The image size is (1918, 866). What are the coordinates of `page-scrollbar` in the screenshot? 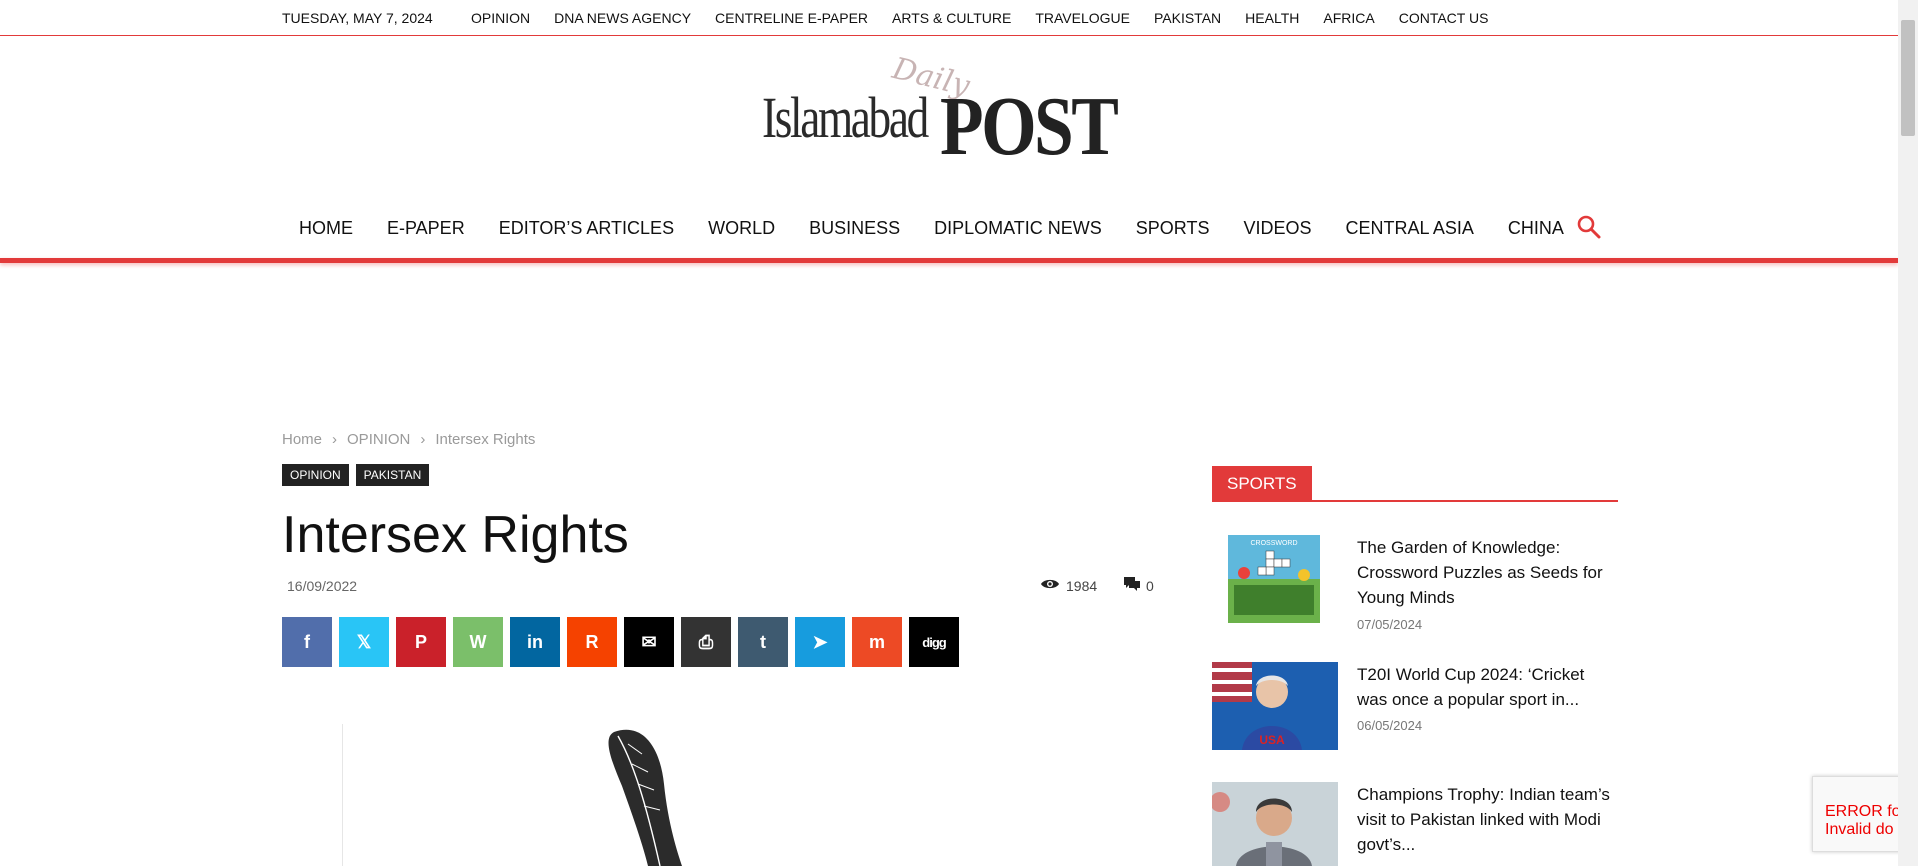 It's located at (1908, 433).